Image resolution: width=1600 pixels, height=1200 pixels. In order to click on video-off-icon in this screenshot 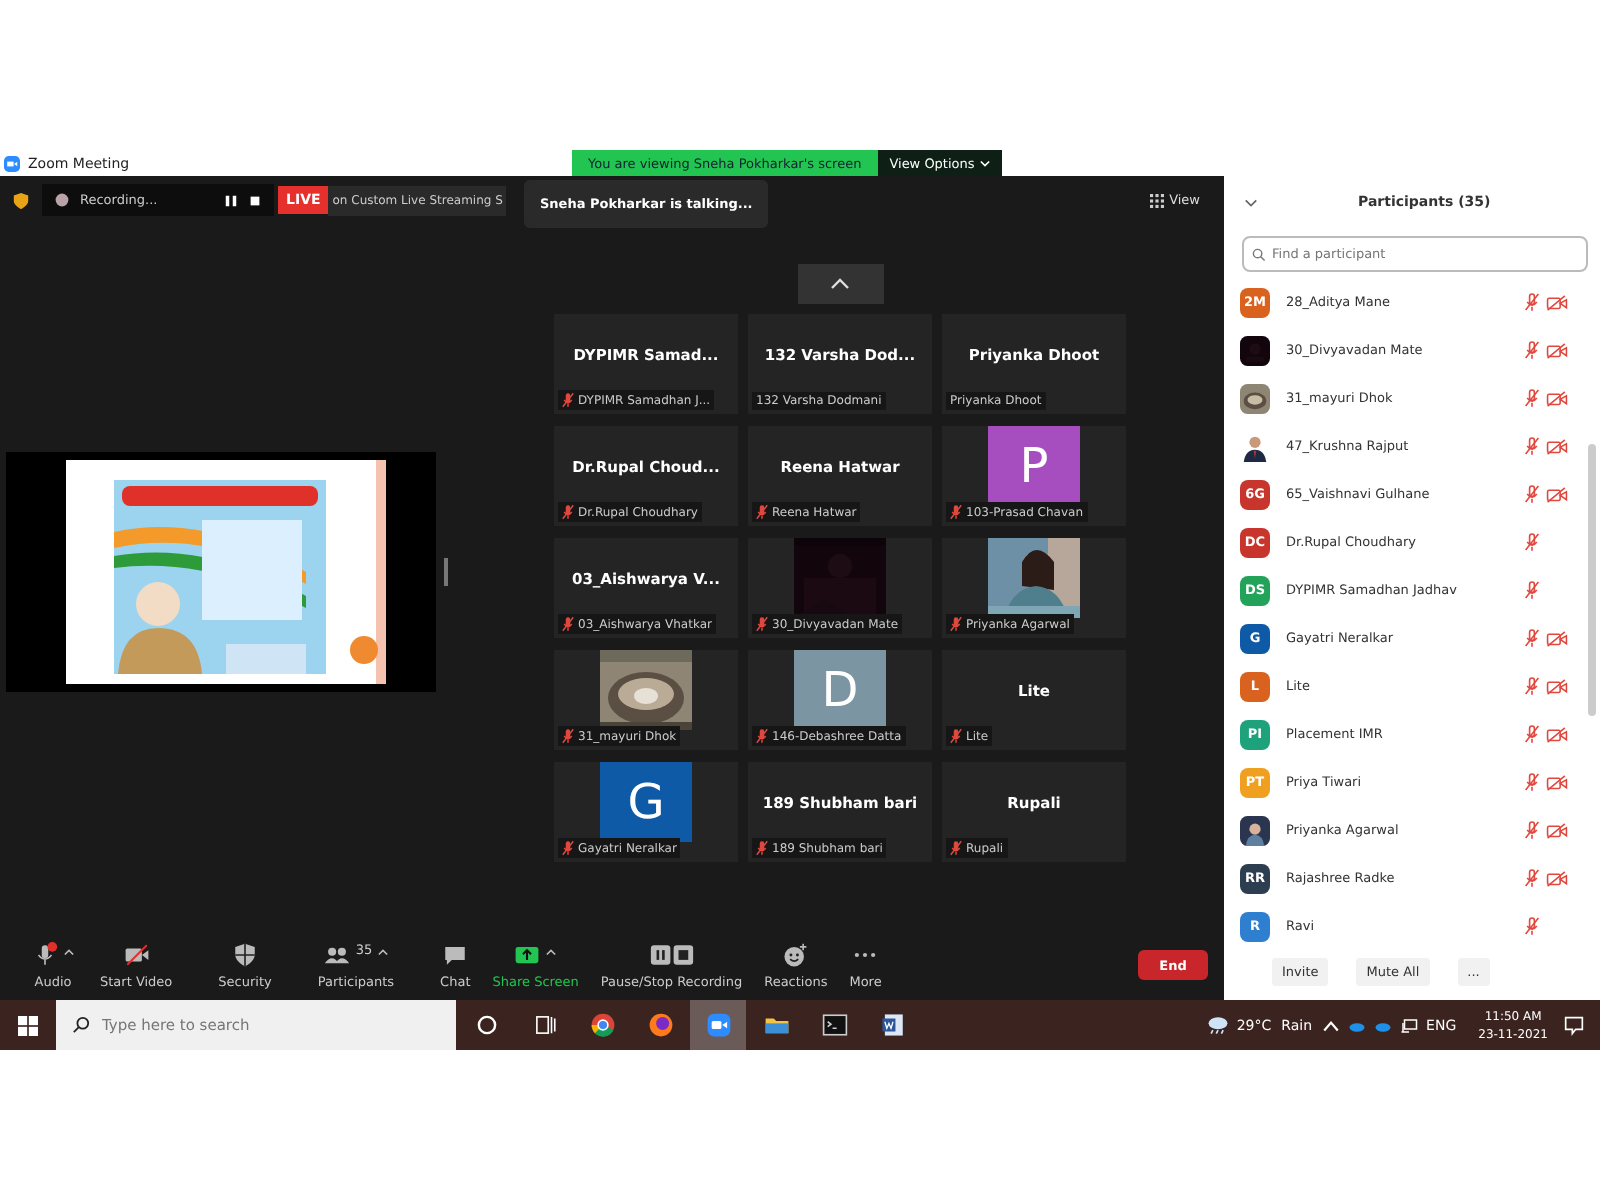, I will do `click(136, 954)`.